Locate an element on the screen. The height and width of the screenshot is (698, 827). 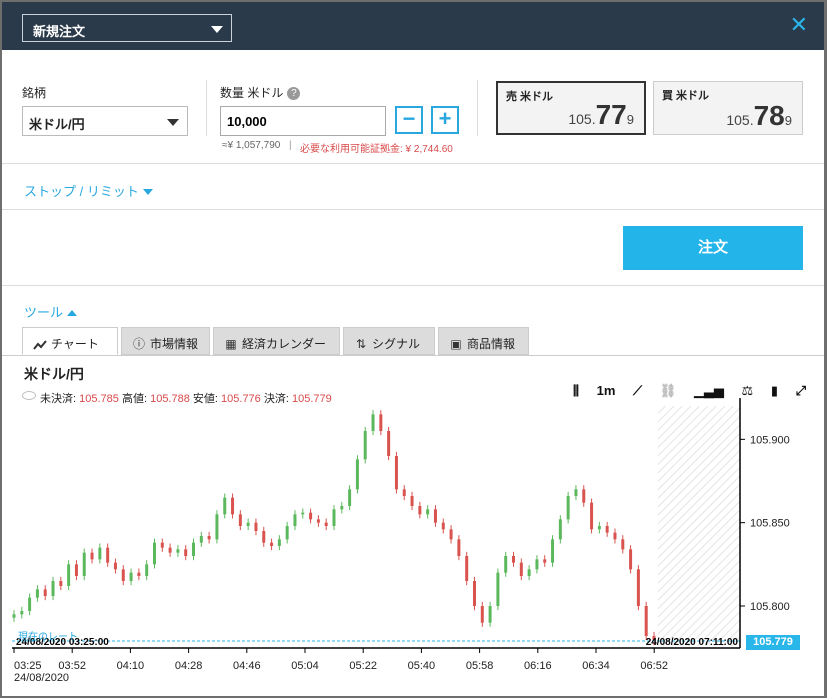
divider is located at coordinates (206, 108).